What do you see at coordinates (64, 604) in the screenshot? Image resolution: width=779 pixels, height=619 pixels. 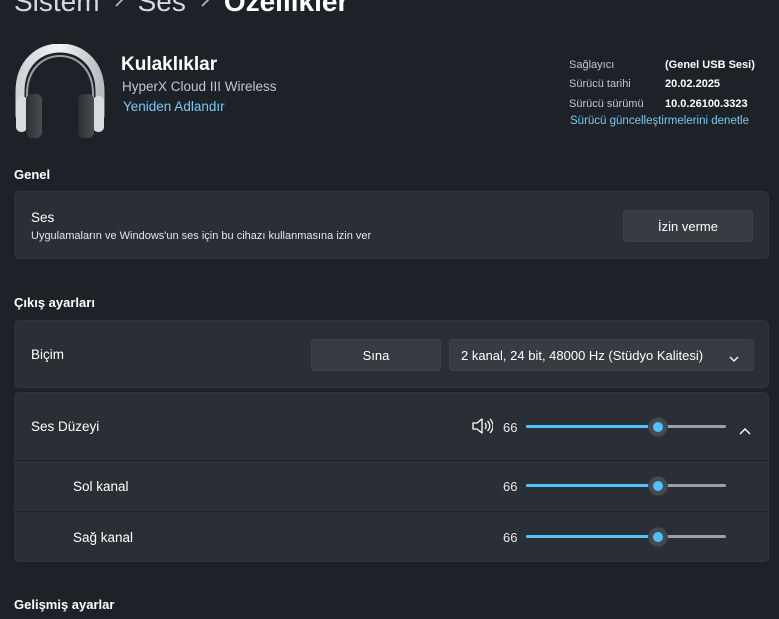 I see `section-title-advanced: Gelişmiş ayarlar` at bounding box center [64, 604].